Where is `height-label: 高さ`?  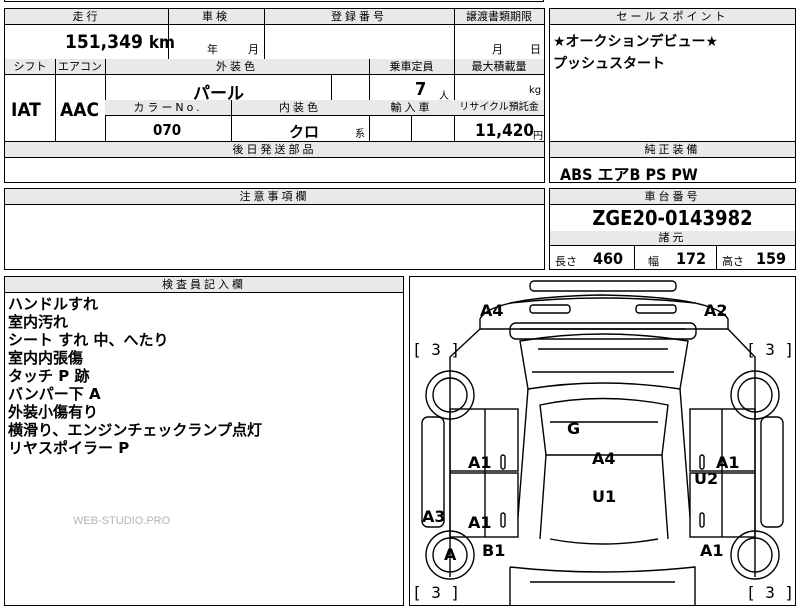 height-label: 高さ is located at coordinates (733, 261).